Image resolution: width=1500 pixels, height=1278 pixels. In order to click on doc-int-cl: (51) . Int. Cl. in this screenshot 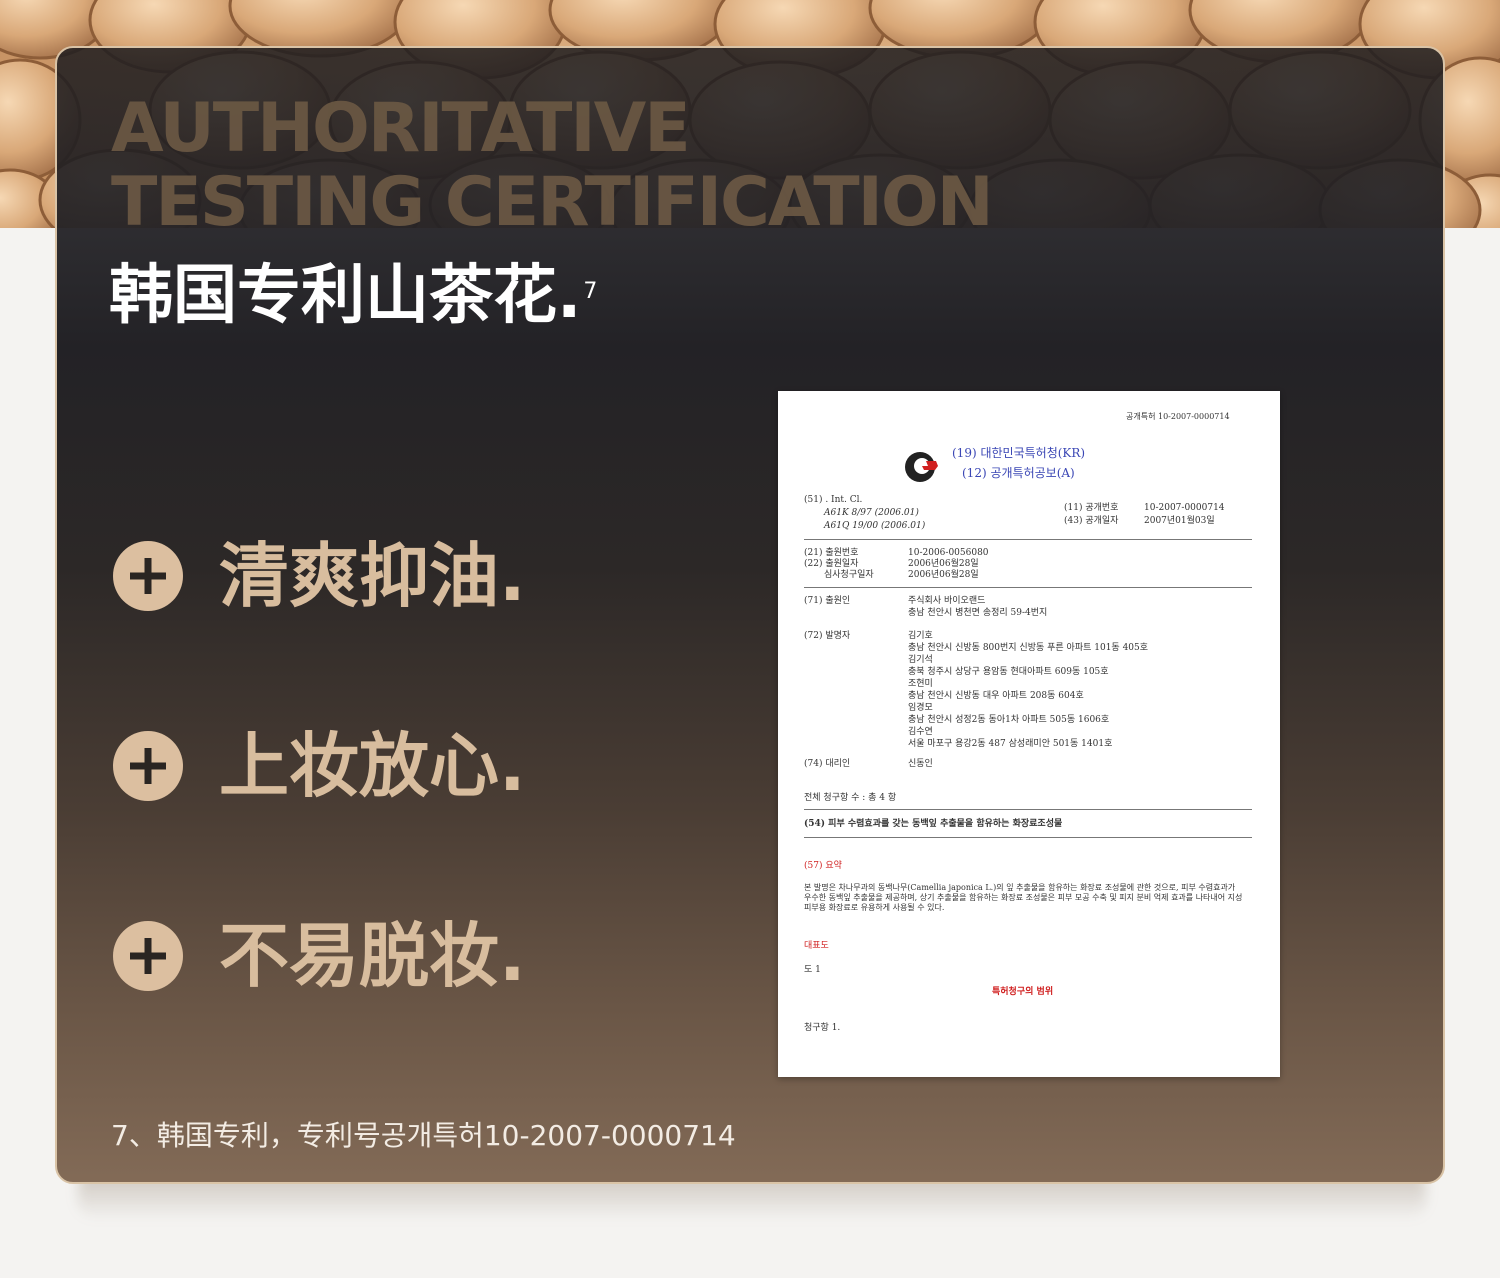, I will do `click(833, 500)`.